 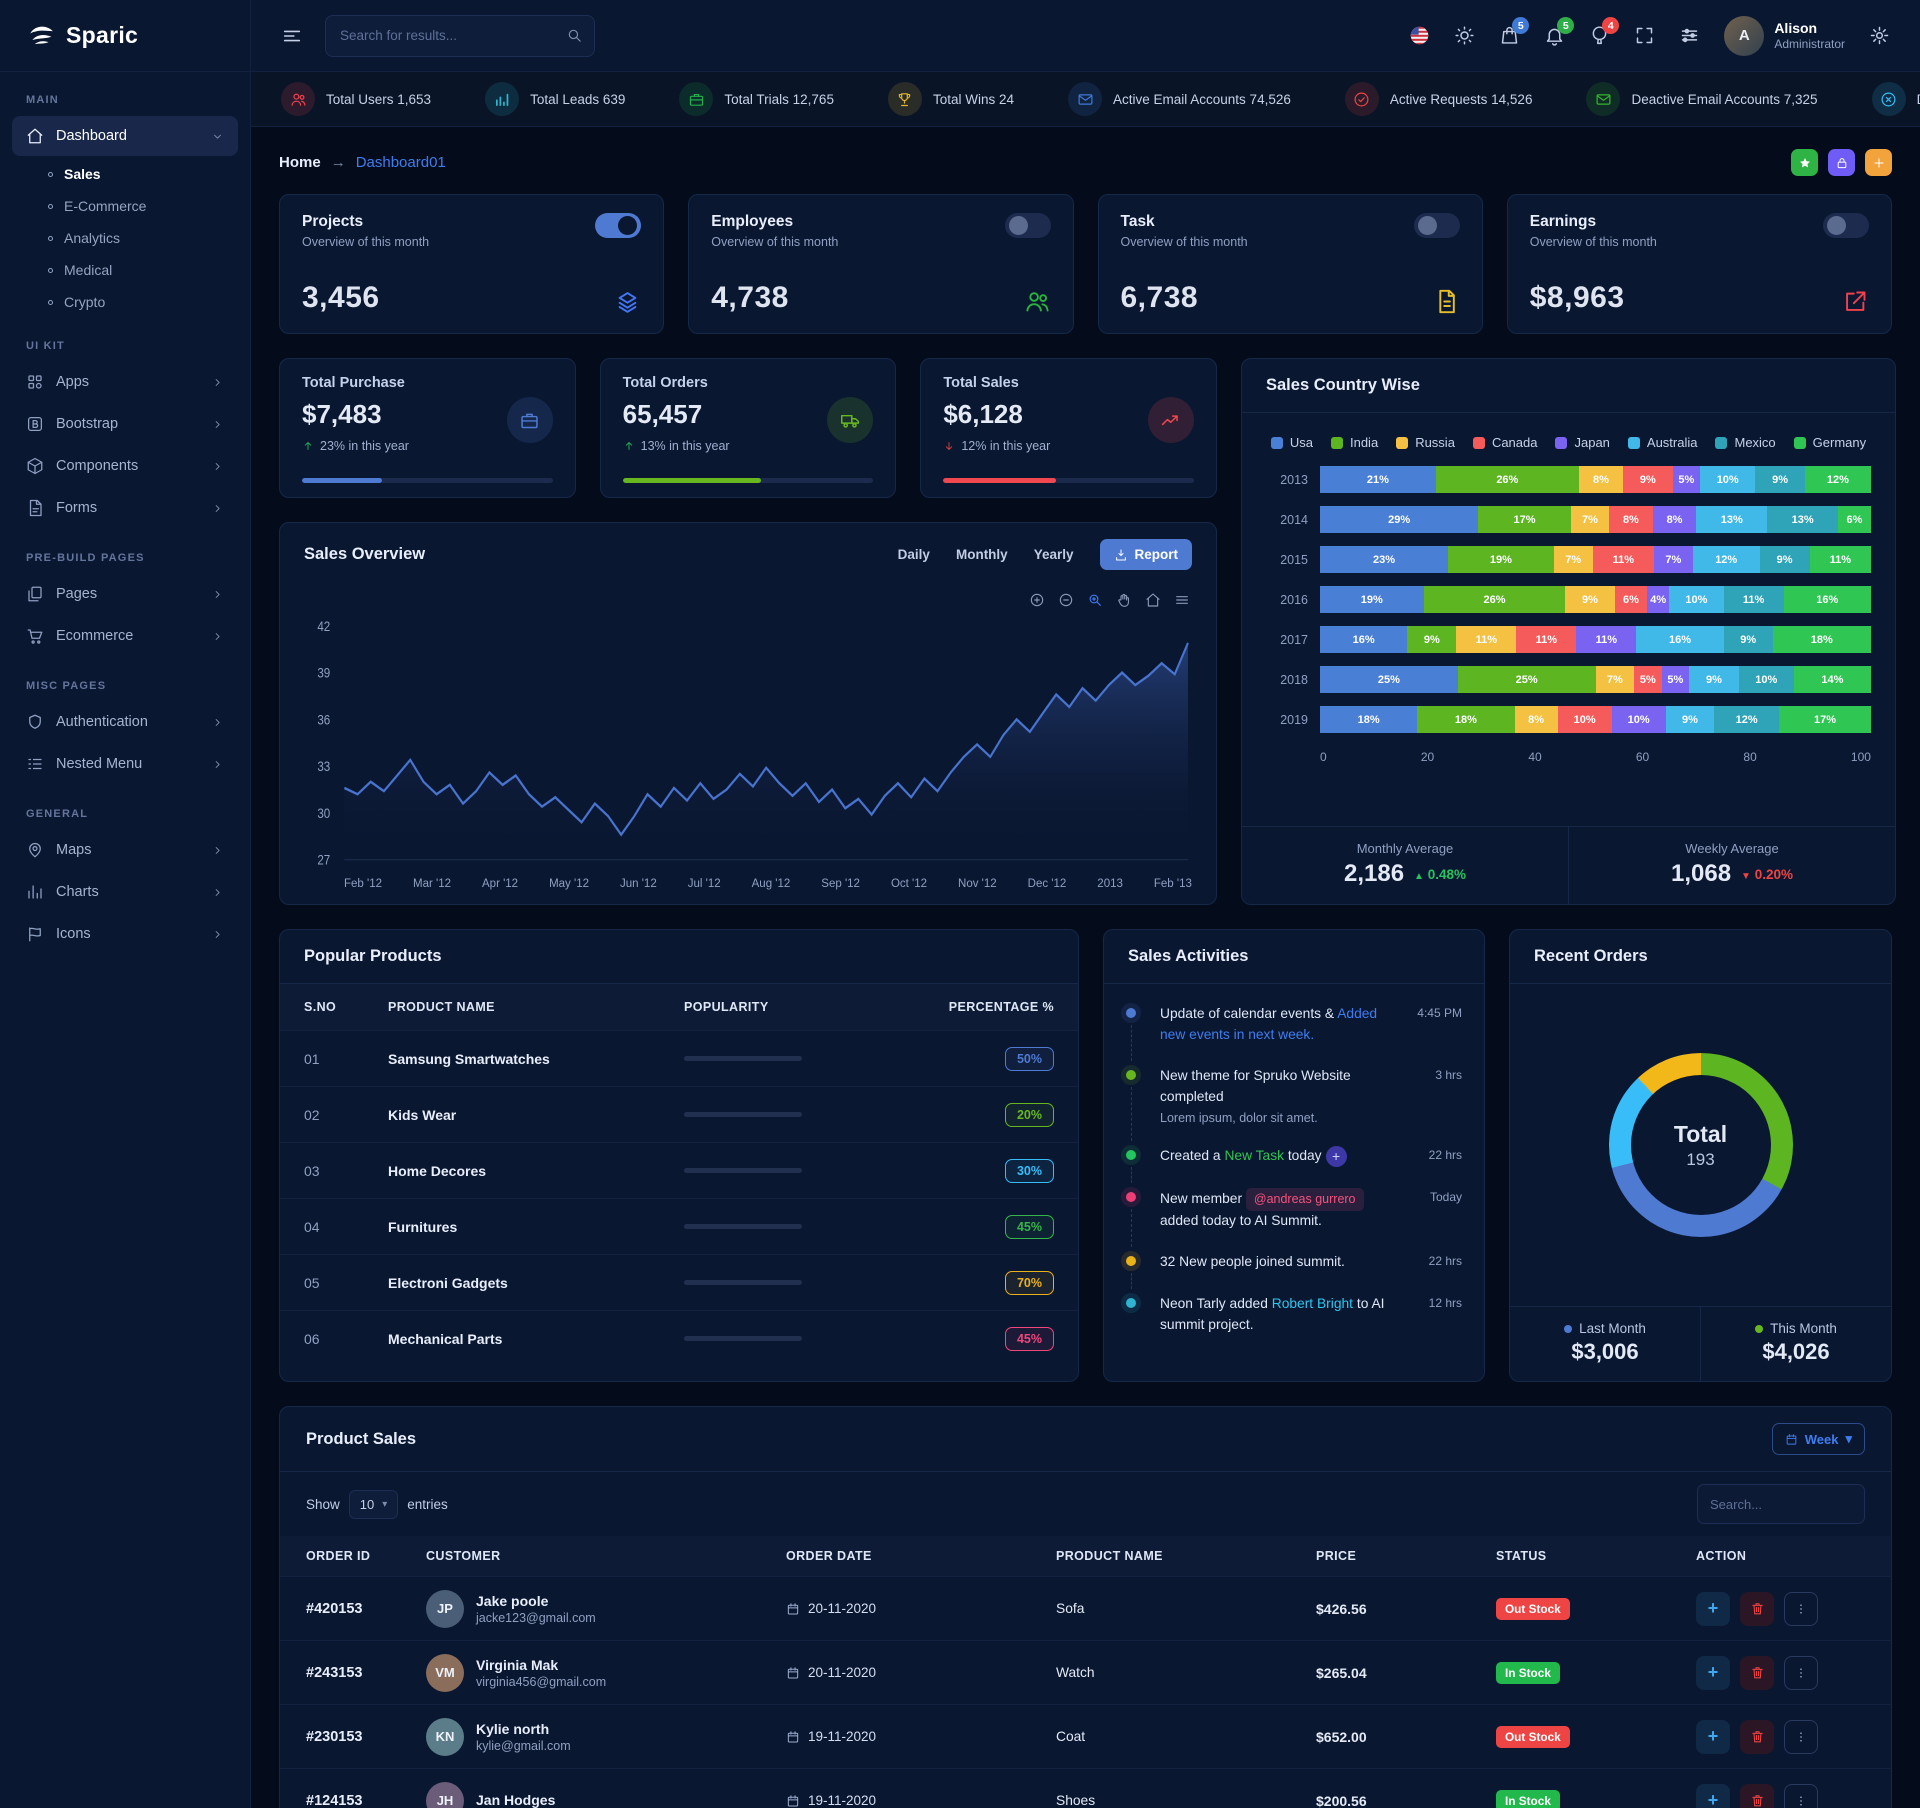 What do you see at coordinates (574, 35) in the screenshot?
I see `search-icon` at bounding box center [574, 35].